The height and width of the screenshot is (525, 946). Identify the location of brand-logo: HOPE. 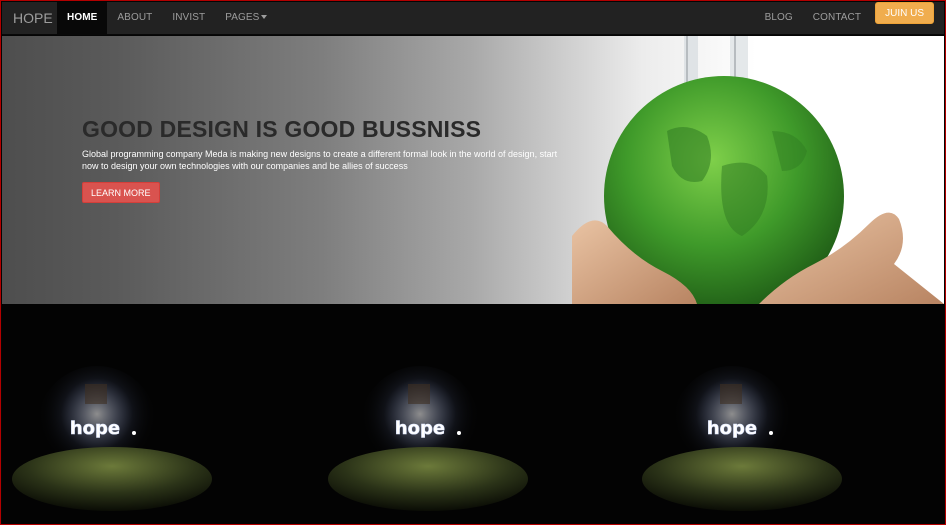
(33, 18).